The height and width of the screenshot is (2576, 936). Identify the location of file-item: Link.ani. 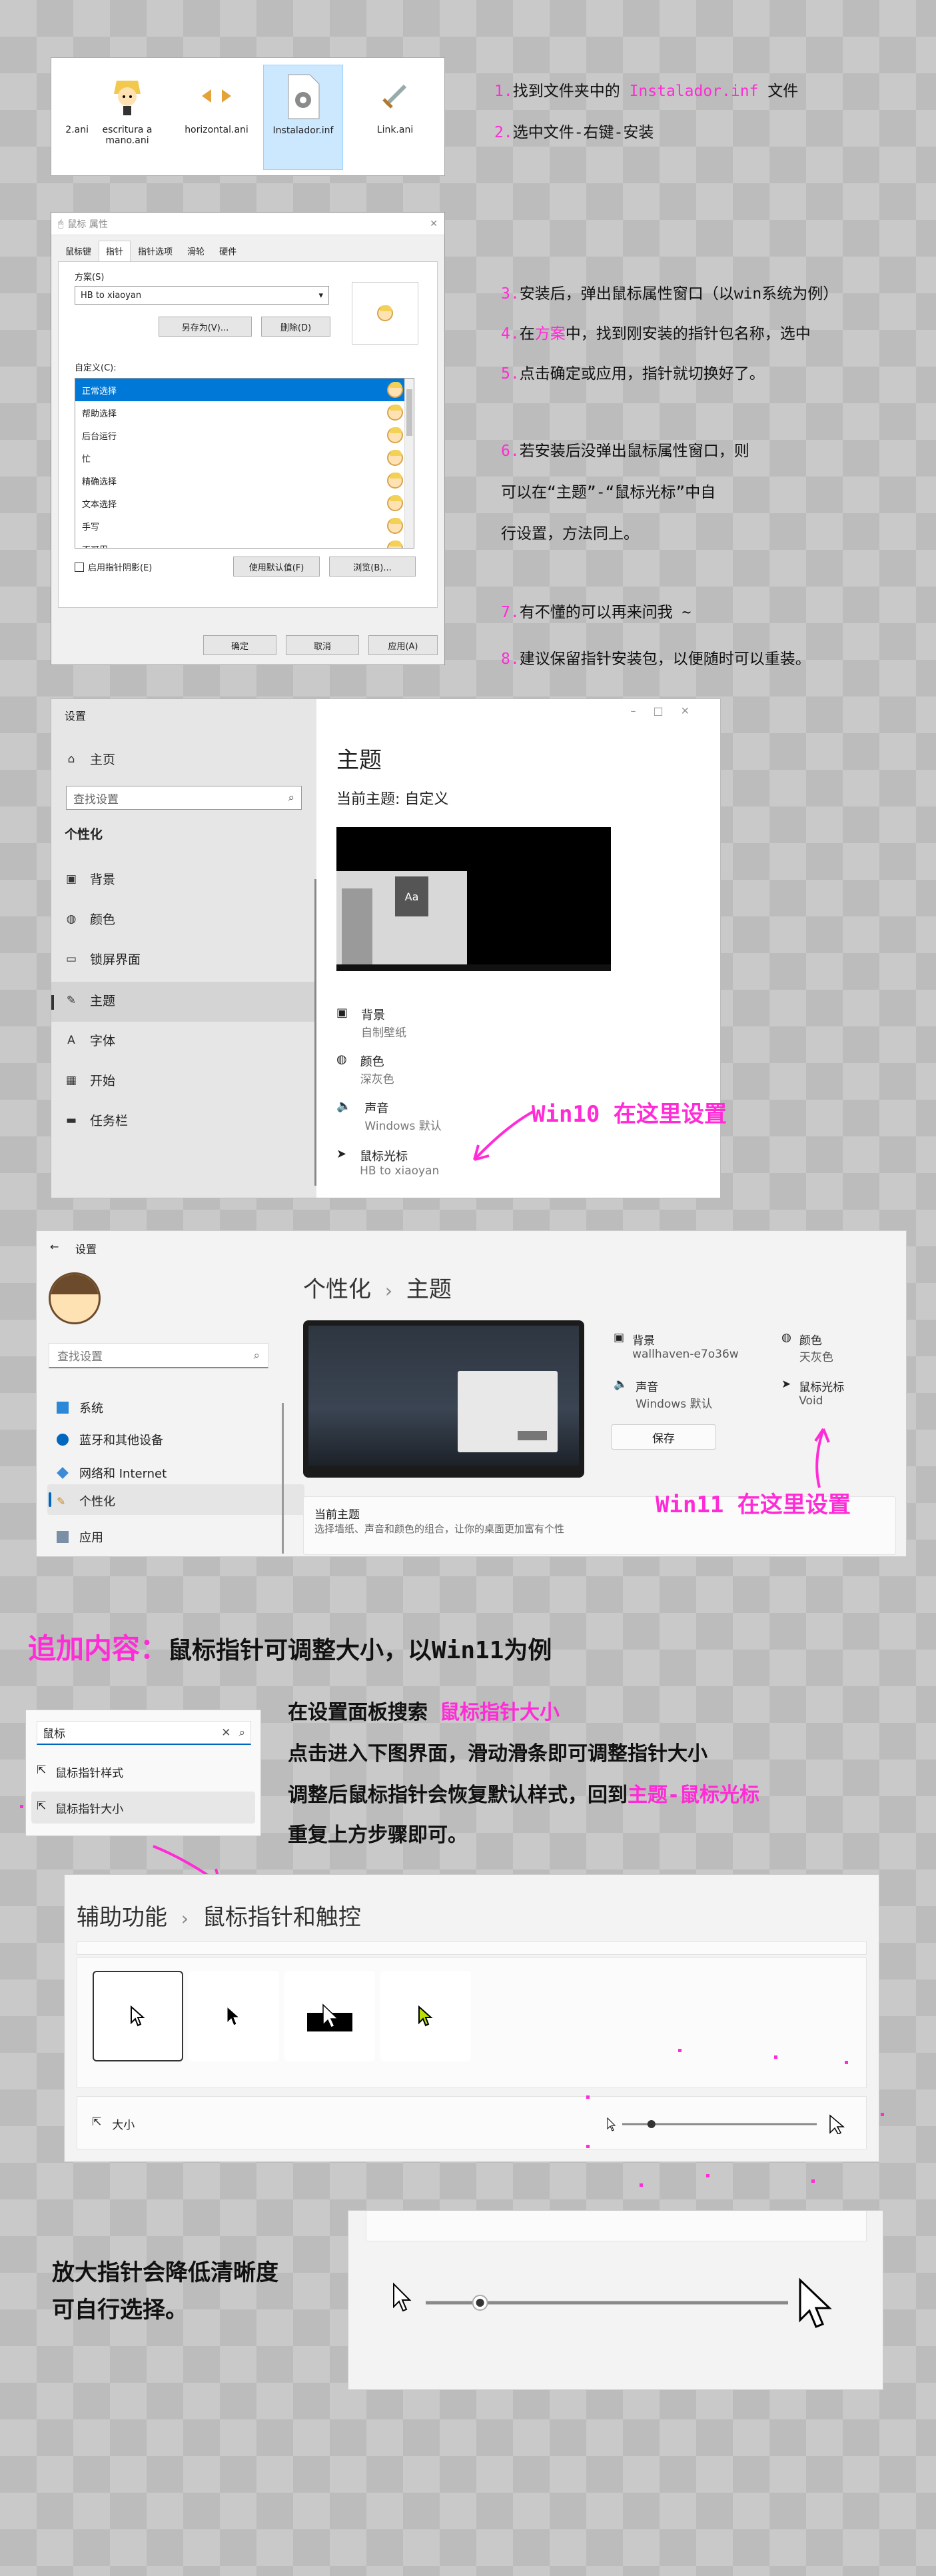
(395, 117).